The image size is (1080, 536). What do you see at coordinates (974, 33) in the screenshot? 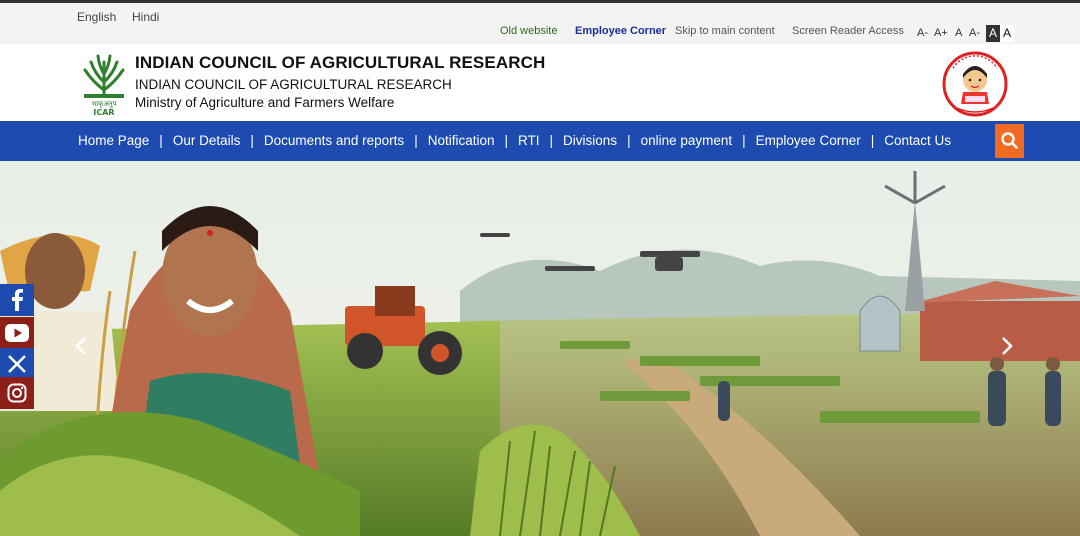
I see `font-smaller-button: A-` at bounding box center [974, 33].